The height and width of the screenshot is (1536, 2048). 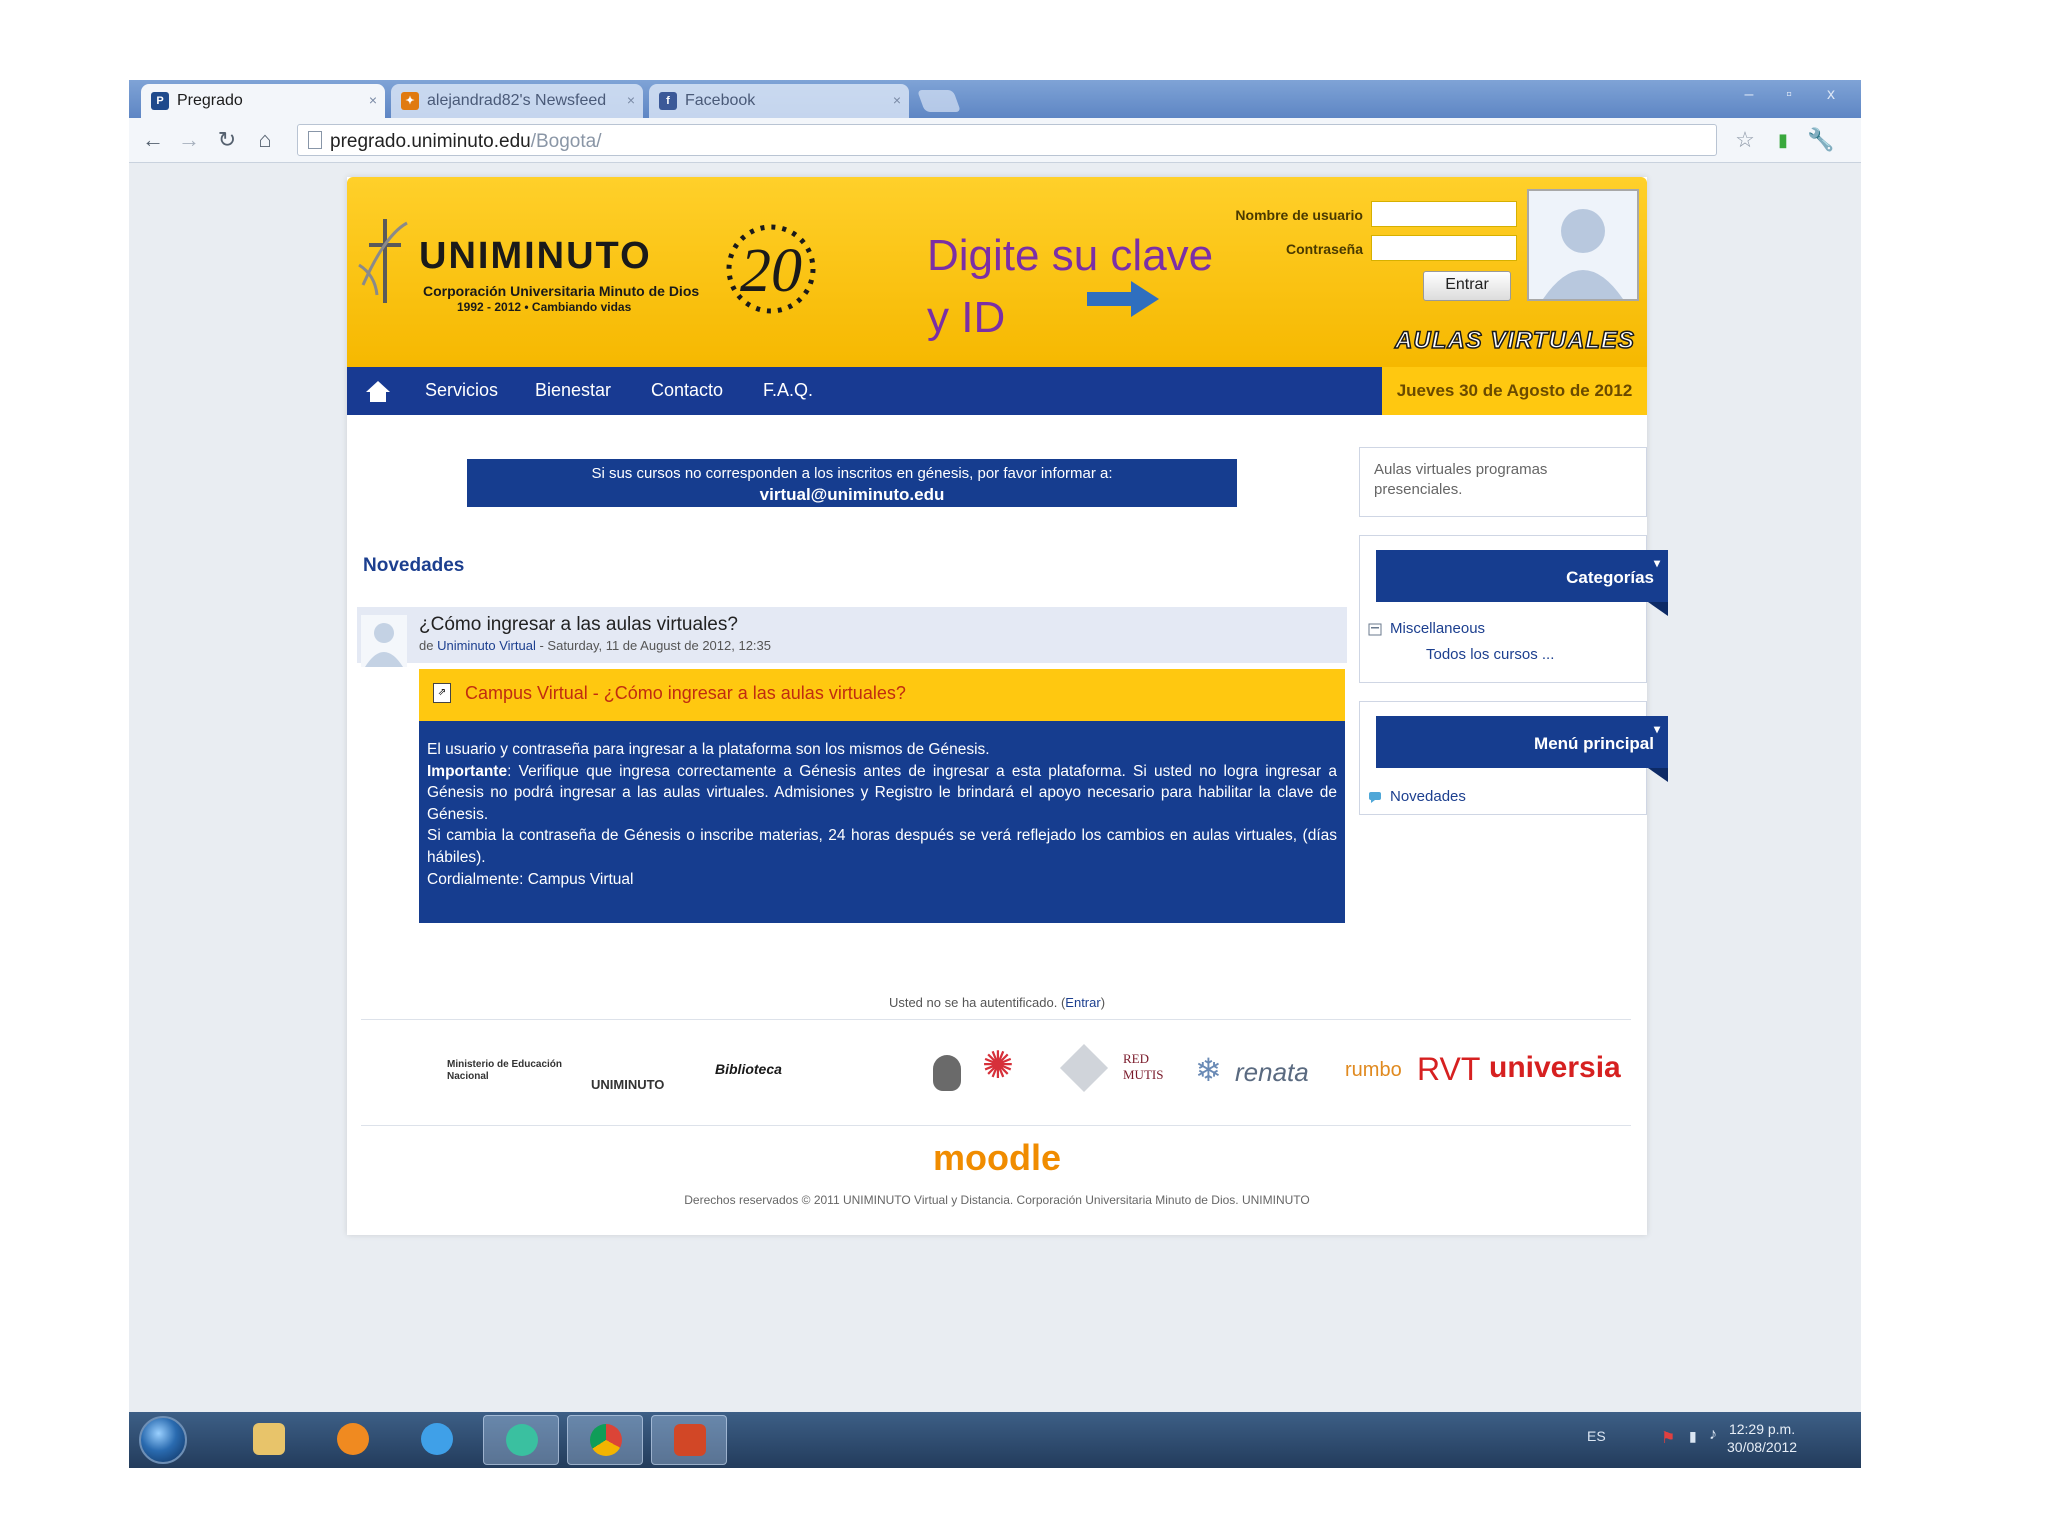 What do you see at coordinates (788, 390) in the screenshot?
I see `nav-faq: F.A.Q.` at bounding box center [788, 390].